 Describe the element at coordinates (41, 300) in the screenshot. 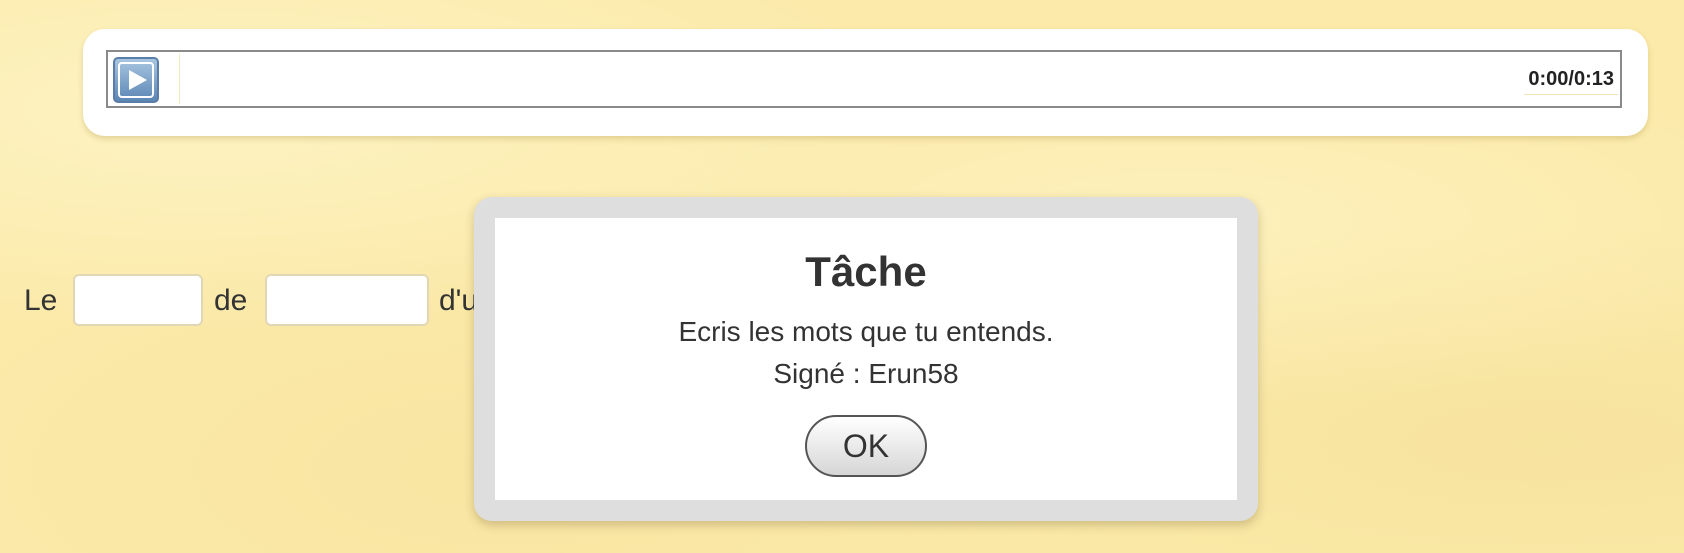

I see `sentence-word: Le` at that location.